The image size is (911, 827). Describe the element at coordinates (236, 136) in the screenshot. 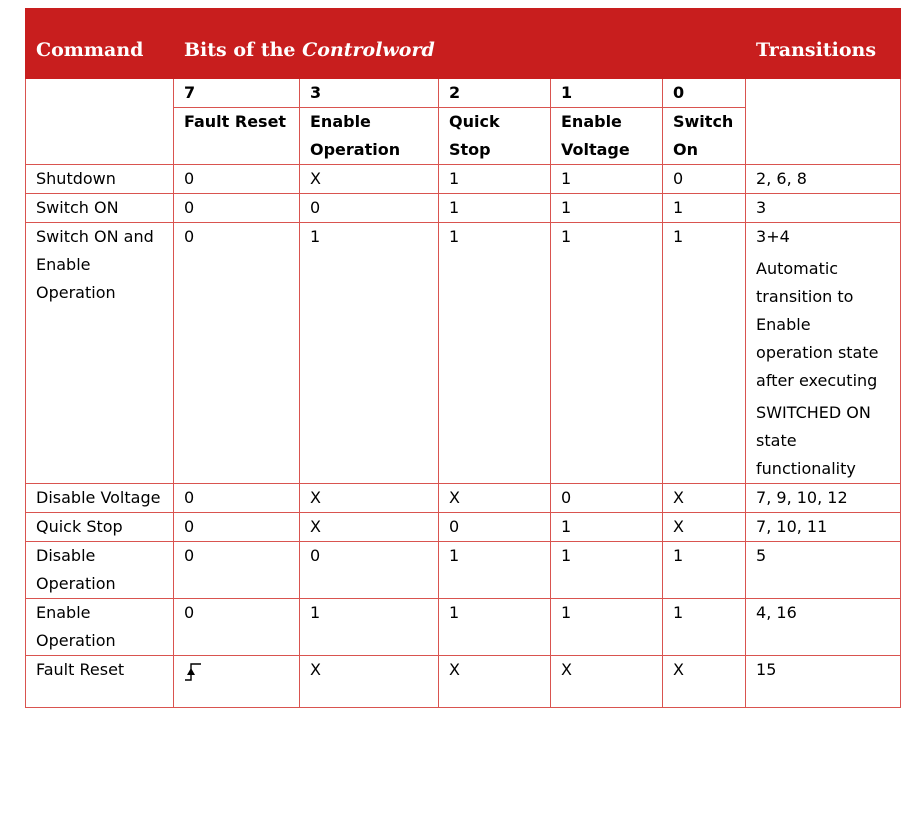

I see `bit-name-fault-reset: Fault Reset` at that location.